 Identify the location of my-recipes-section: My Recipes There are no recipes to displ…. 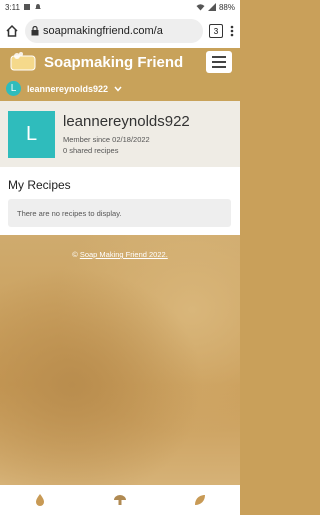
(120, 201).